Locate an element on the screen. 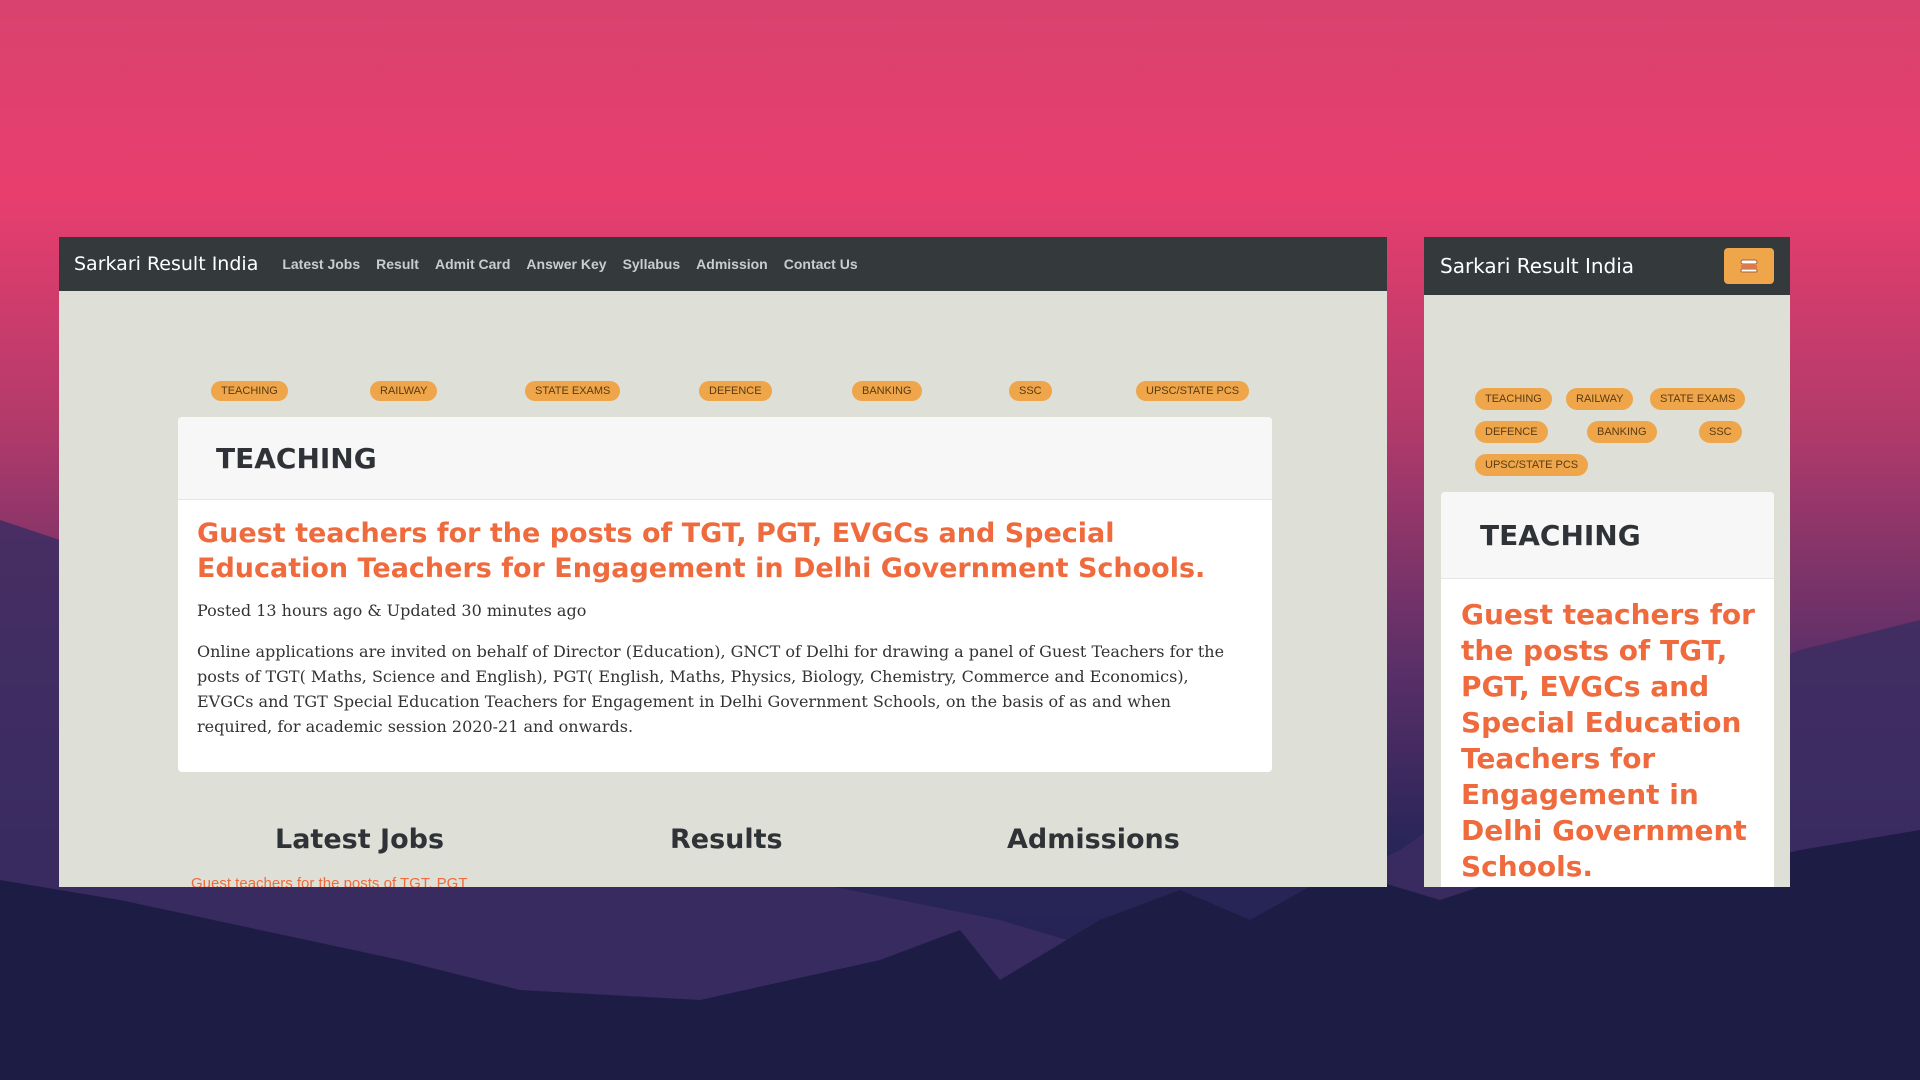 This screenshot has width=1920, height=1080. nav-admit-card: Admit Card is located at coordinates (472, 264).